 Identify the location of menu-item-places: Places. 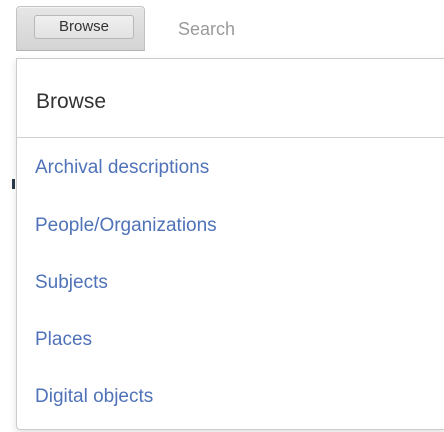
(230, 339).